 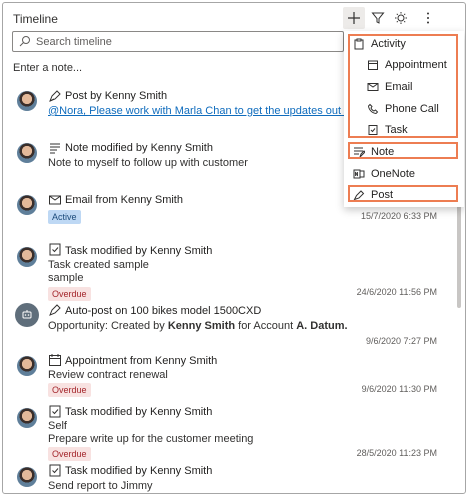 What do you see at coordinates (401, 341) in the screenshot?
I see `timestamp: 9/6/2020 7:27 PM` at bounding box center [401, 341].